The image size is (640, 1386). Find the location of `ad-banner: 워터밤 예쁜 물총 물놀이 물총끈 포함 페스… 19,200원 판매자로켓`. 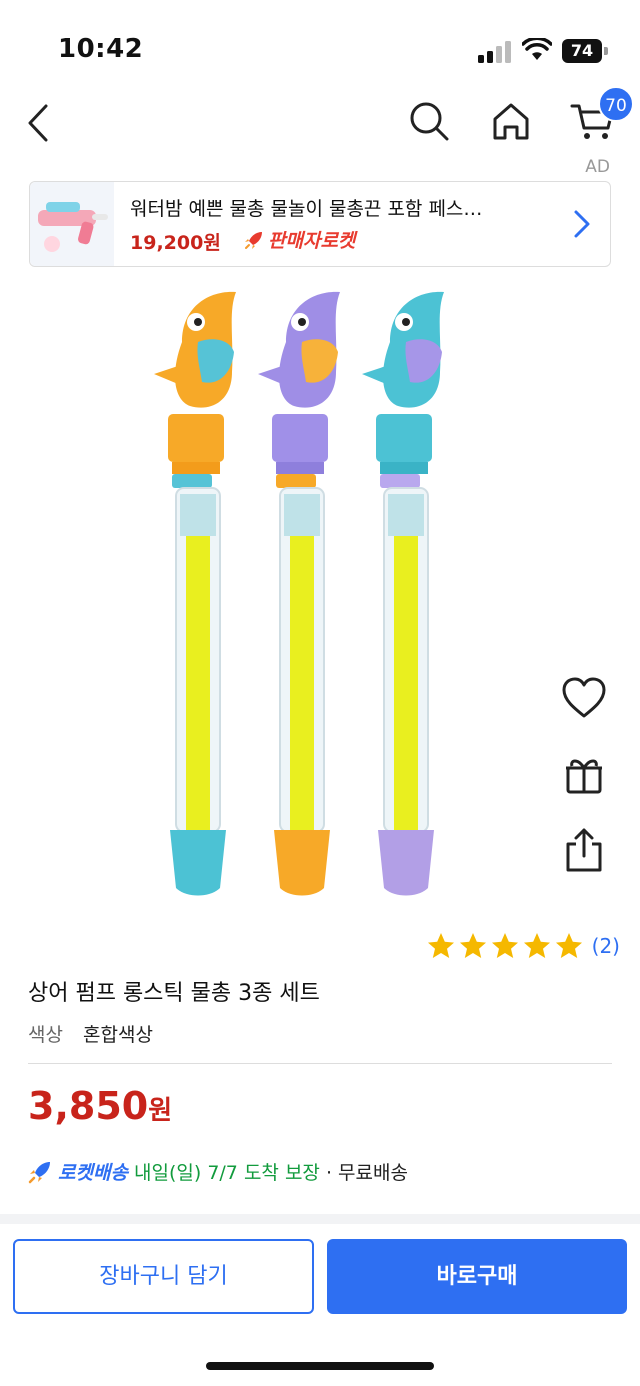

ad-banner: 워터밤 예쁜 물총 물놀이 물총끈 포함 페스… 19,200원 판매자로켓 is located at coordinates (320, 224).